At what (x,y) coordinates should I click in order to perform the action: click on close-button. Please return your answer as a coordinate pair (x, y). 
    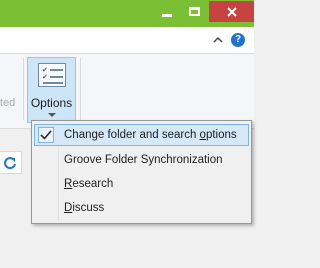
    Looking at the image, I should click on (231, 11).